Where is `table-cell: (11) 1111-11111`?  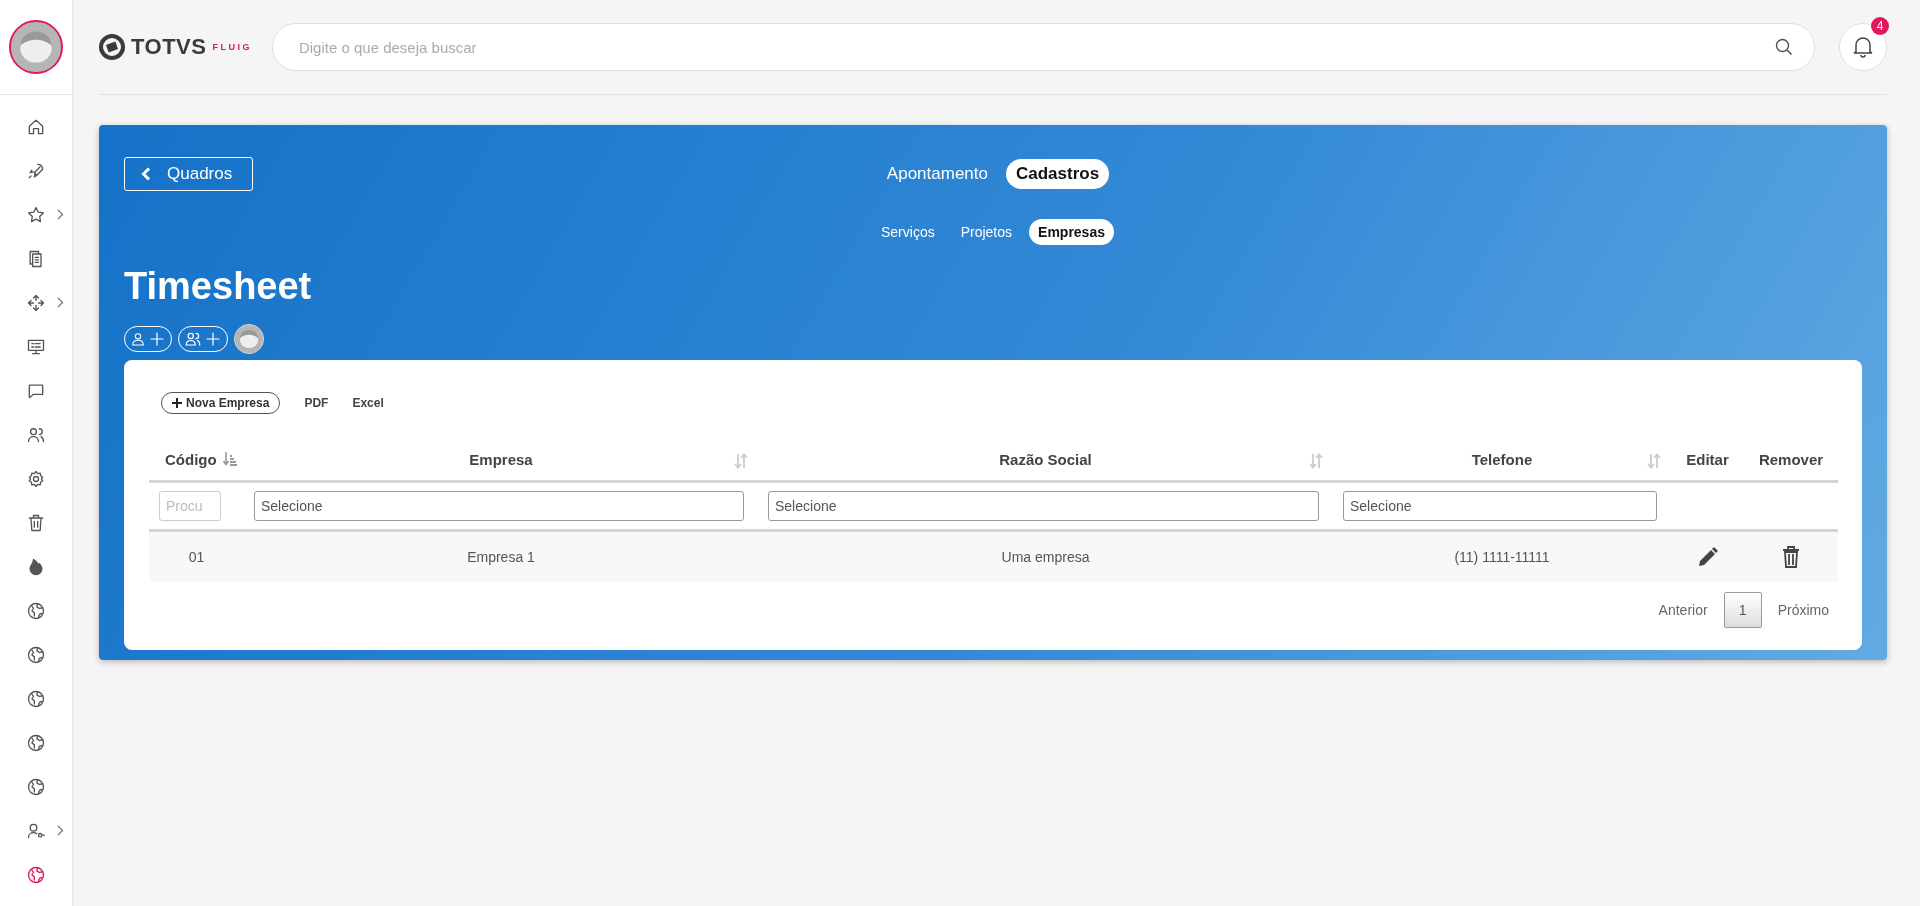 table-cell: (11) 1111-11111 is located at coordinates (1502, 557).